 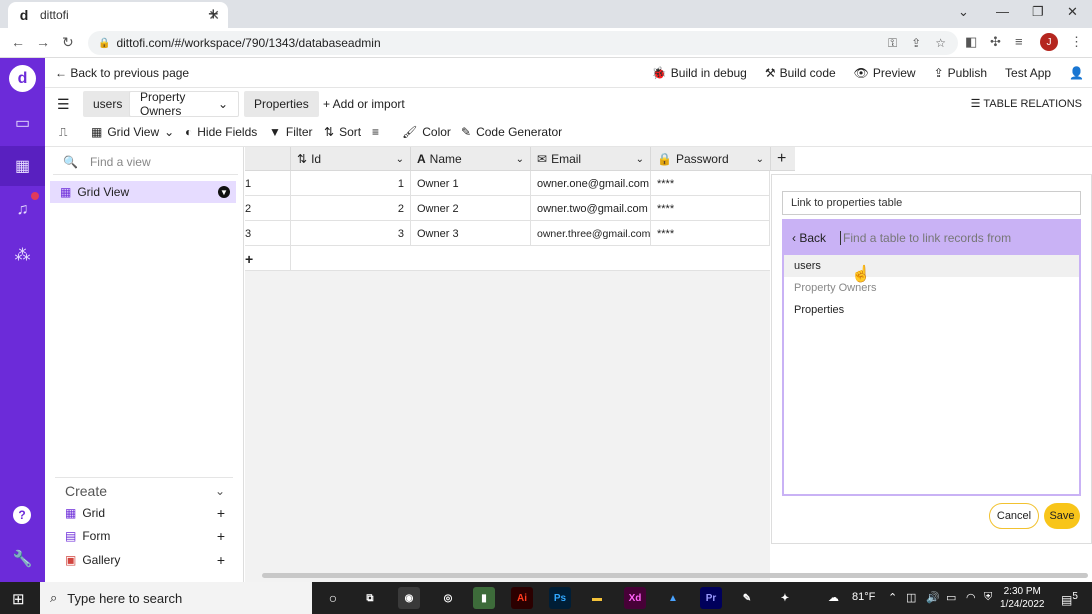 I want to click on cell-email: owner.two@gmail.com, so click(x=591, y=208).